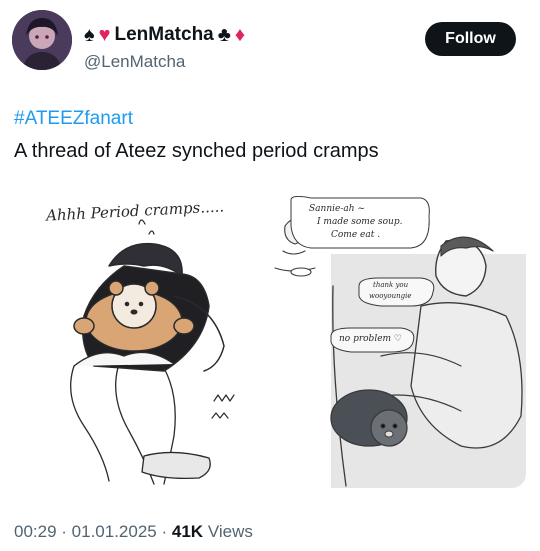 This screenshot has height=551, width=540. I want to click on views-count: 41K, so click(187, 531).